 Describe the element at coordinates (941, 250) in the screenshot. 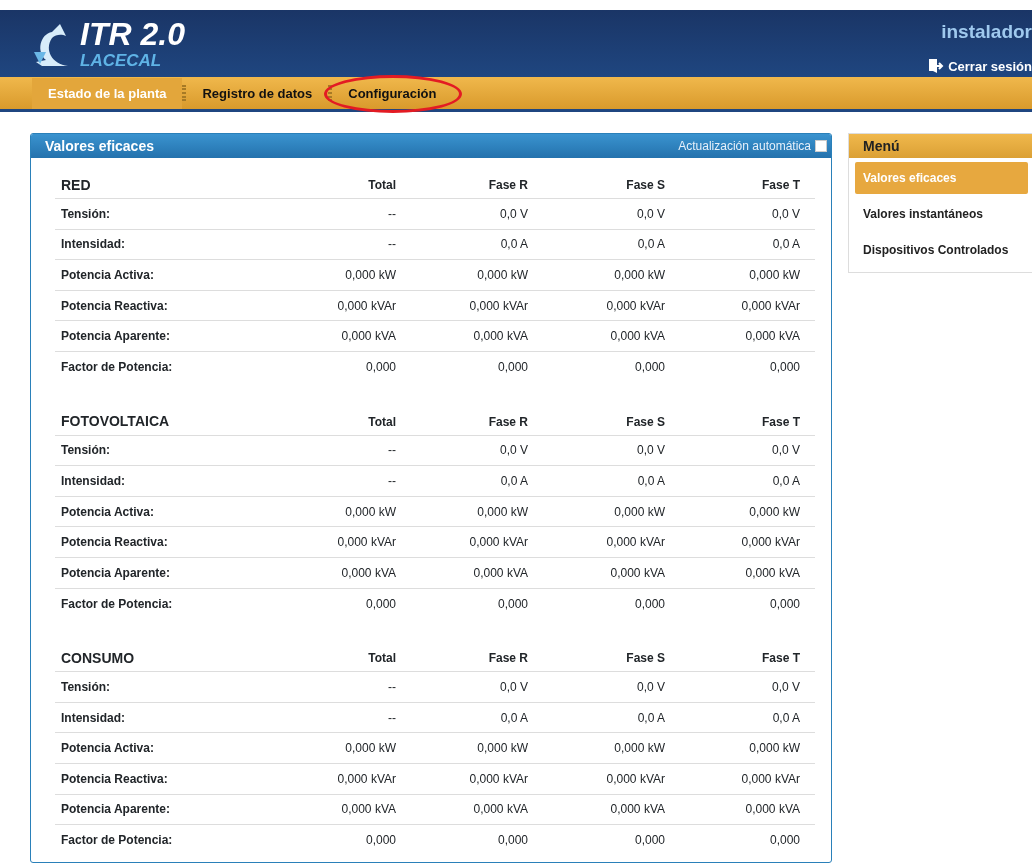

I see `menu-item: Dispositivos Controlados` at that location.